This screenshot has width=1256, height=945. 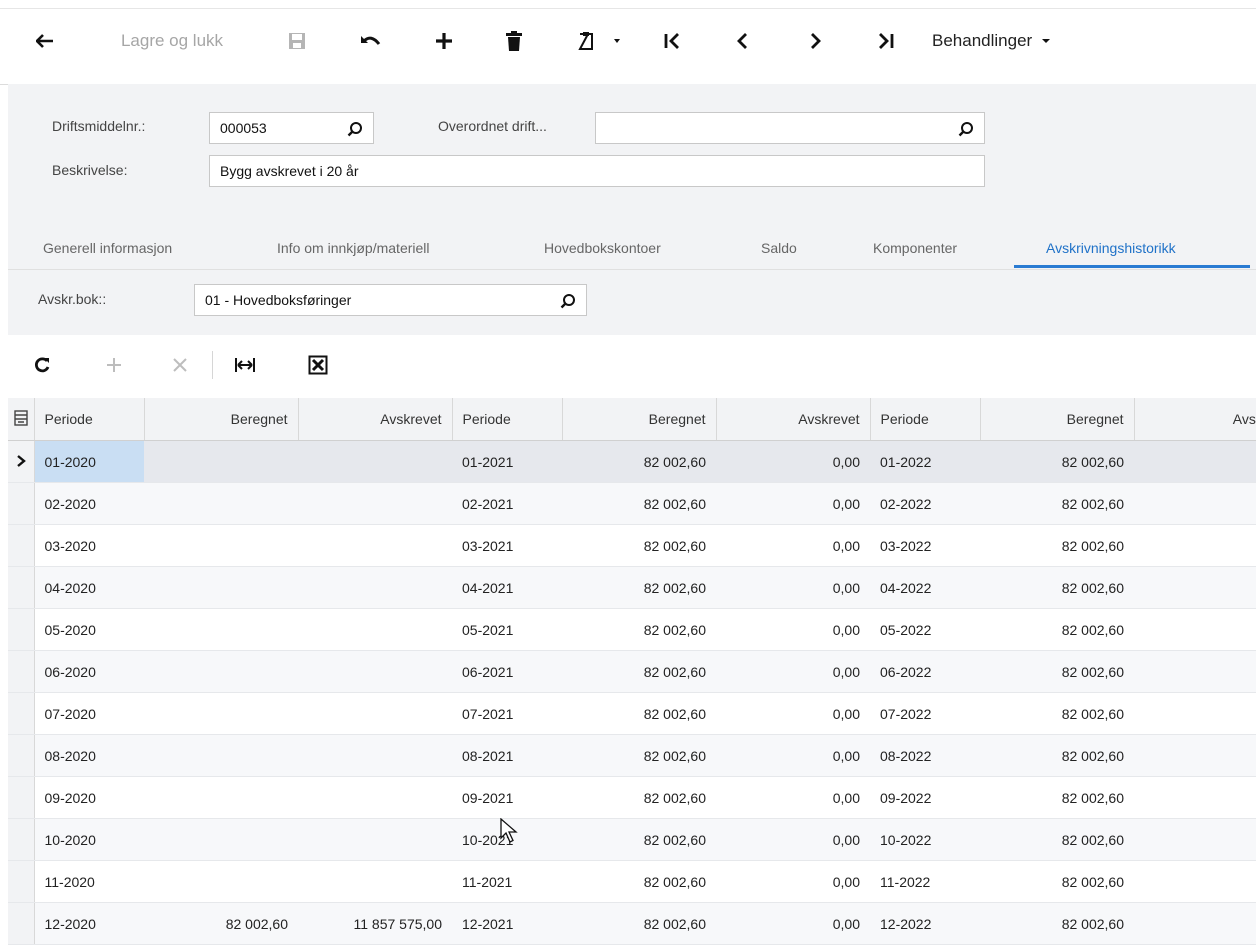 I want to click on cell-period: 12-2020, so click(x=89, y=923).